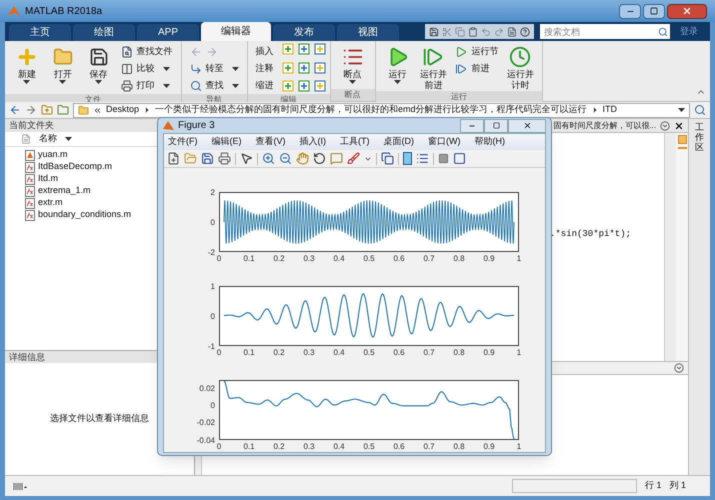 The height and width of the screenshot is (500, 715). What do you see at coordinates (689, 31) in the screenshot?
I see `login-link: 登录` at bounding box center [689, 31].